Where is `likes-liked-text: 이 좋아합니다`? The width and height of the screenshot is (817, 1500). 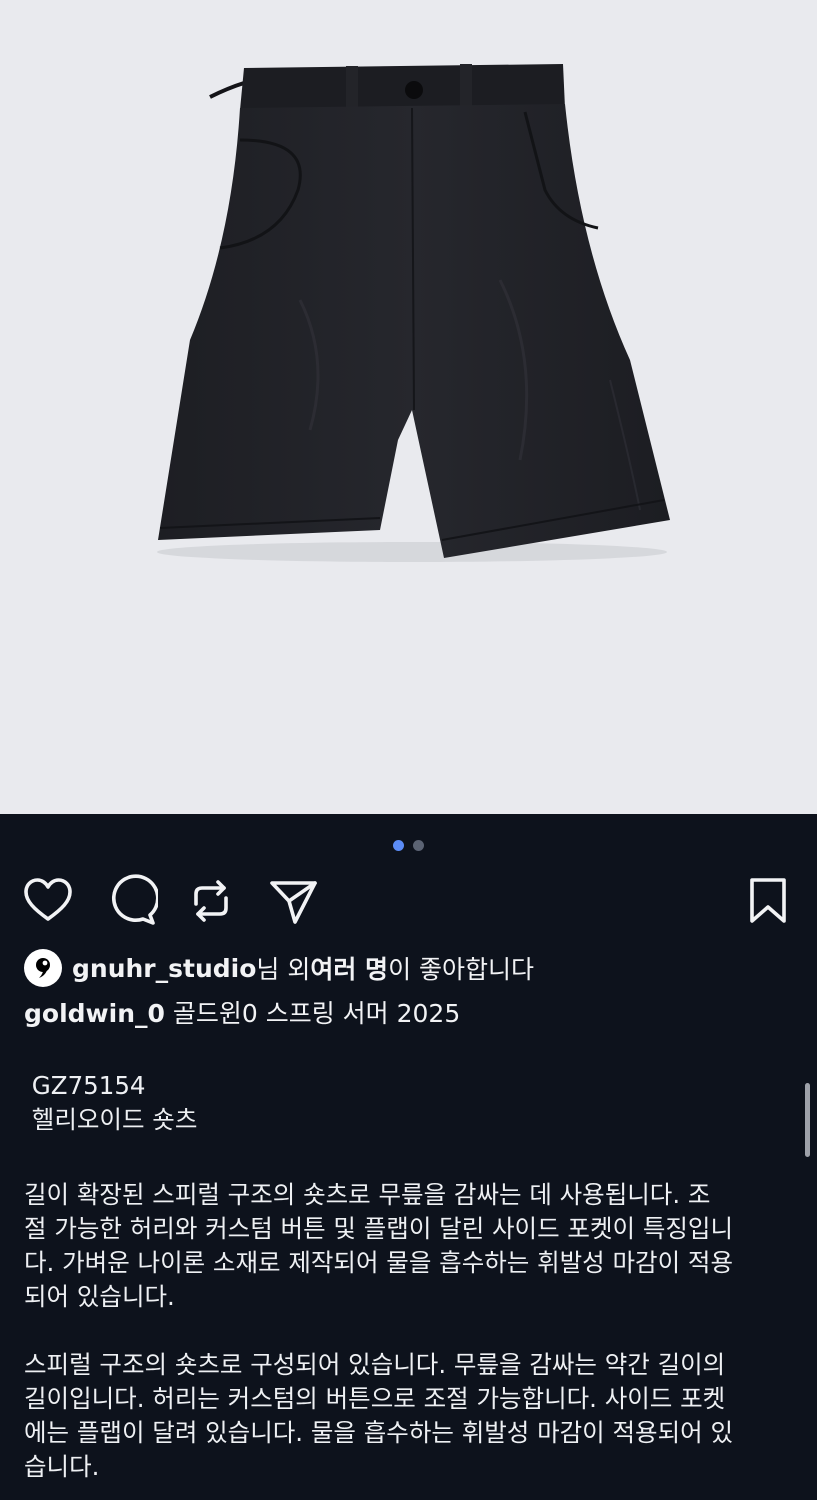 likes-liked-text: 이 좋아합니다 is located at coordinates (461, 969).